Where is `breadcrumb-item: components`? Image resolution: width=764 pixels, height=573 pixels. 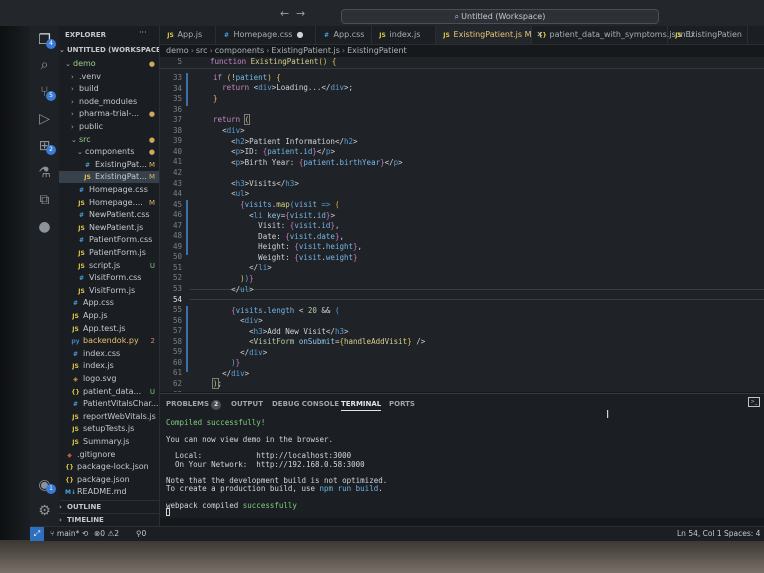 breadcrumb-item: components is located at coordinates (239, 50).